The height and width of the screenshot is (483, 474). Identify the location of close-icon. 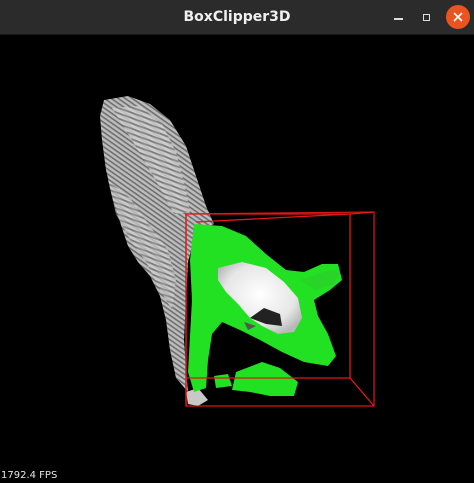
(458, 17).